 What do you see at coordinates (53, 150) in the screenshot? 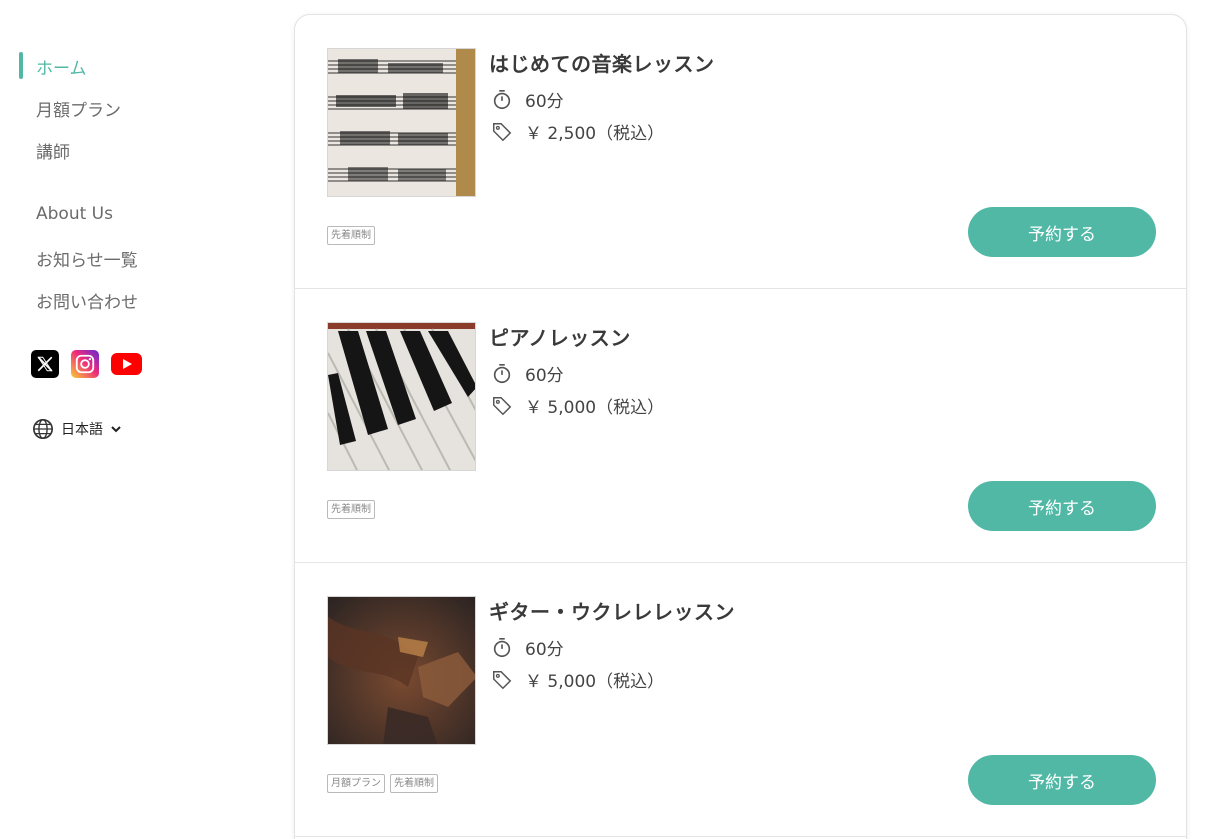
I see `nav-item-instructors: 講師` at bounding box center [53, 150].